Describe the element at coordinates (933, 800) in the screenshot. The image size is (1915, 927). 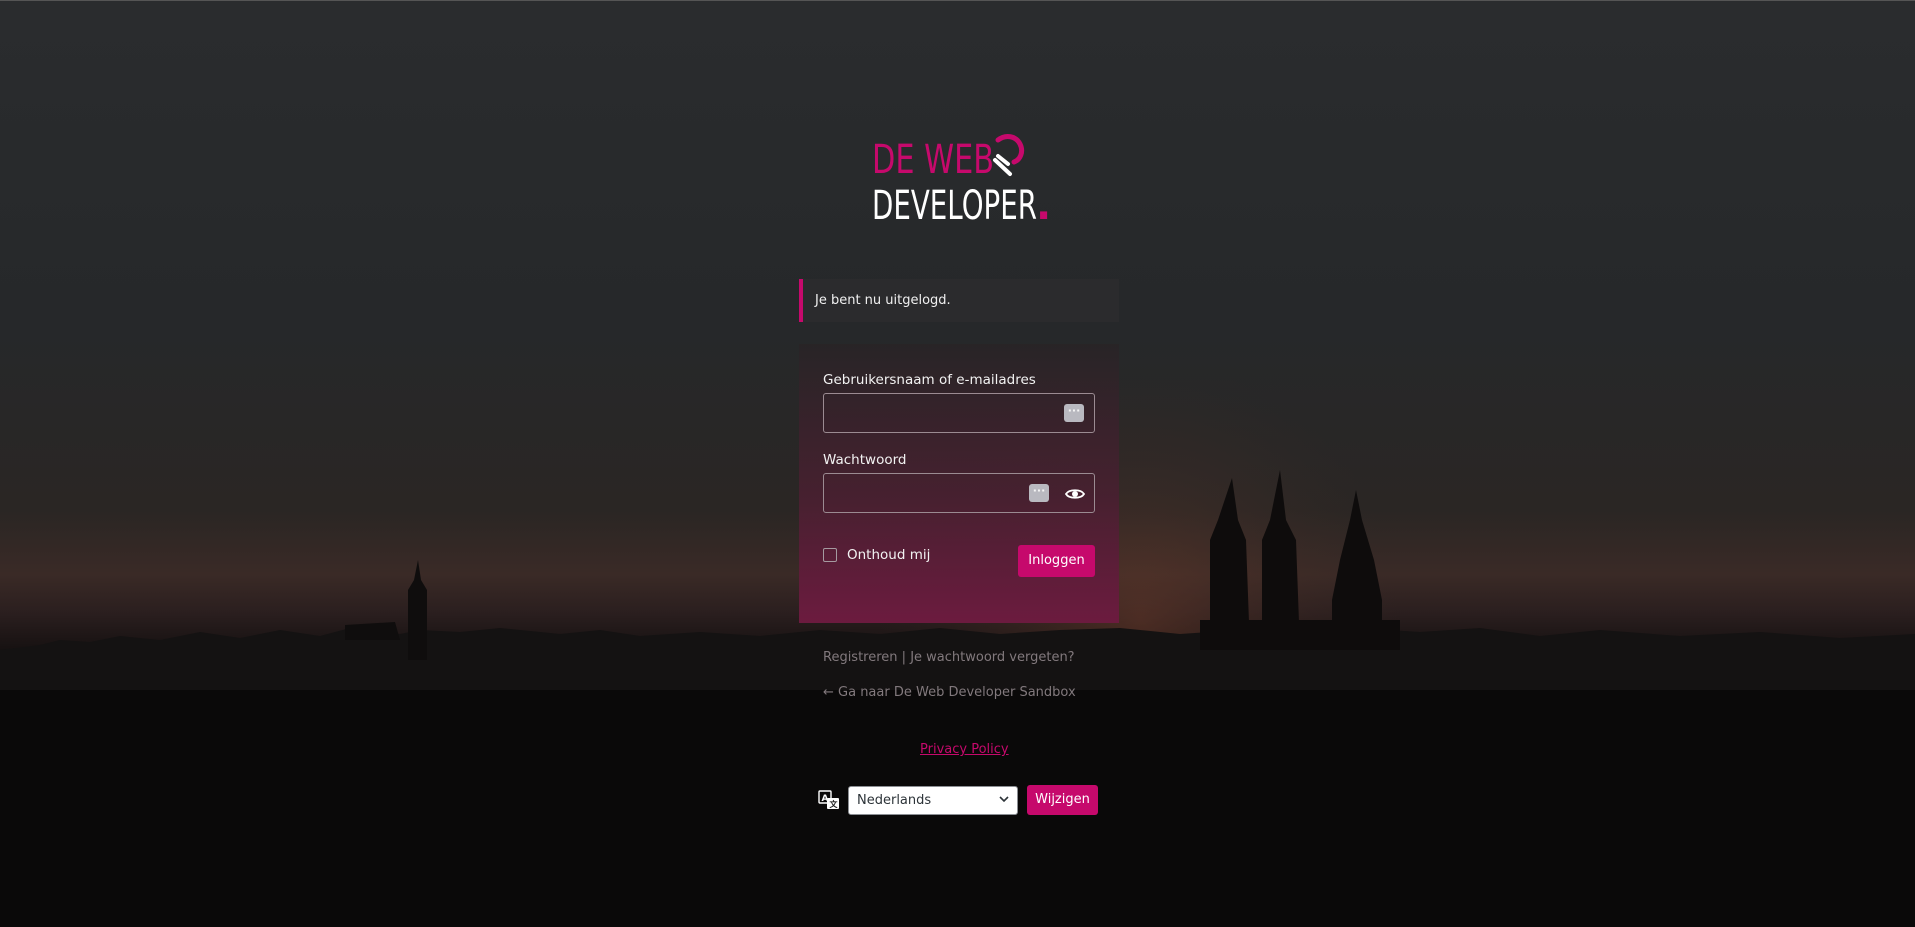
I see `language-select: Nederlands` at that location.